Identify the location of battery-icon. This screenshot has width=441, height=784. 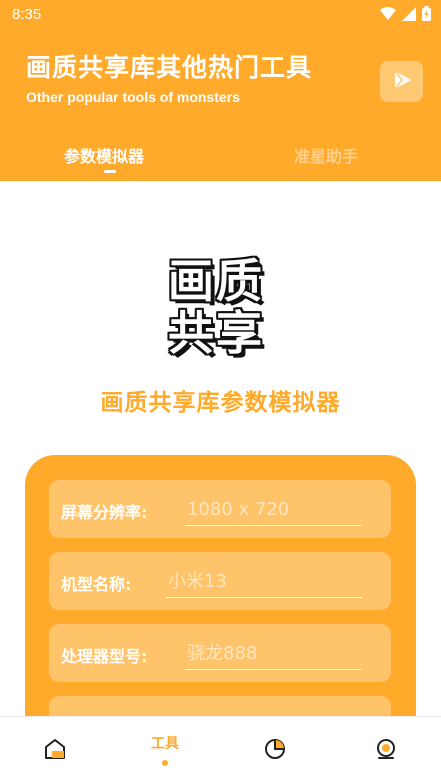
(426, 15).